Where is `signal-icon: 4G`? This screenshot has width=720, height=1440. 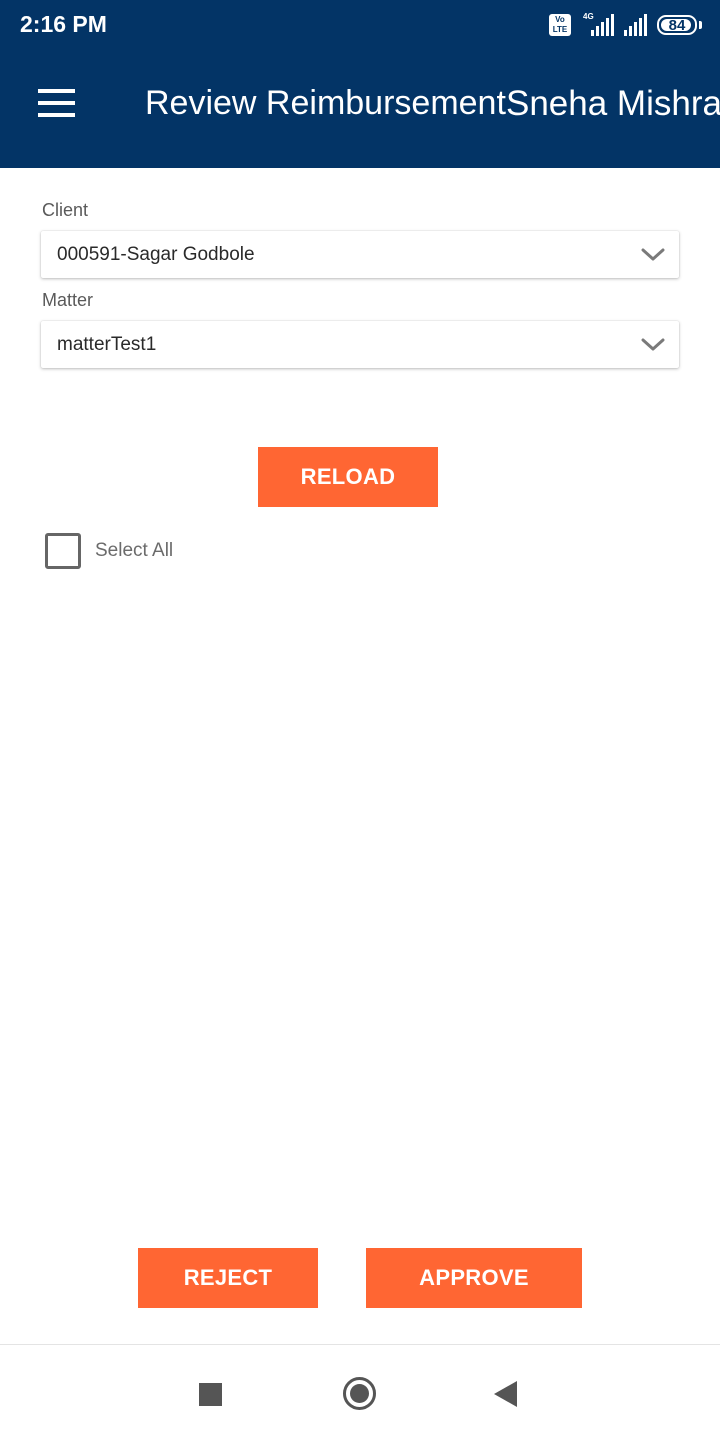
signal-icon: 4G is located at coordinates (597, 24).